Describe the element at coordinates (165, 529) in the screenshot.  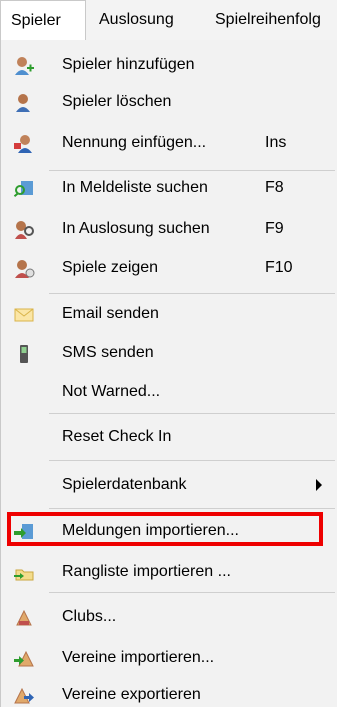
I see `highlight-box` at that location.